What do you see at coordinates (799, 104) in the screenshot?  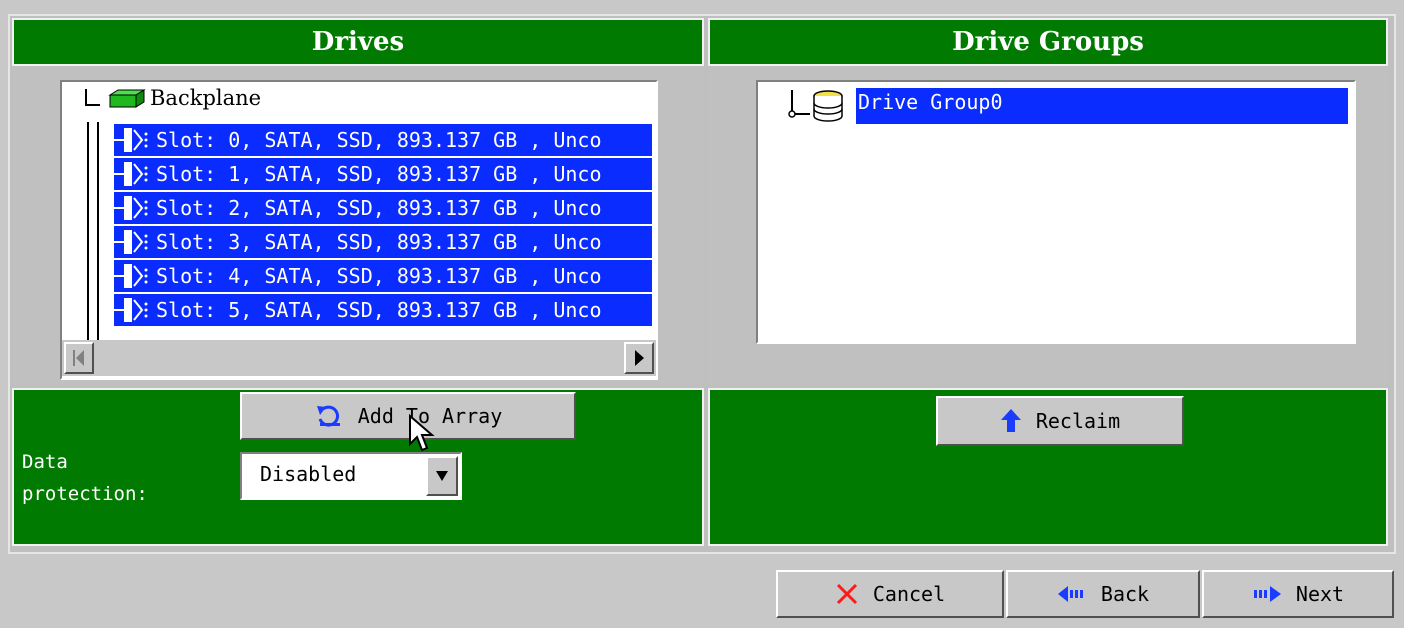 I see `group-connector-icon` at bounding box center [799, 104].